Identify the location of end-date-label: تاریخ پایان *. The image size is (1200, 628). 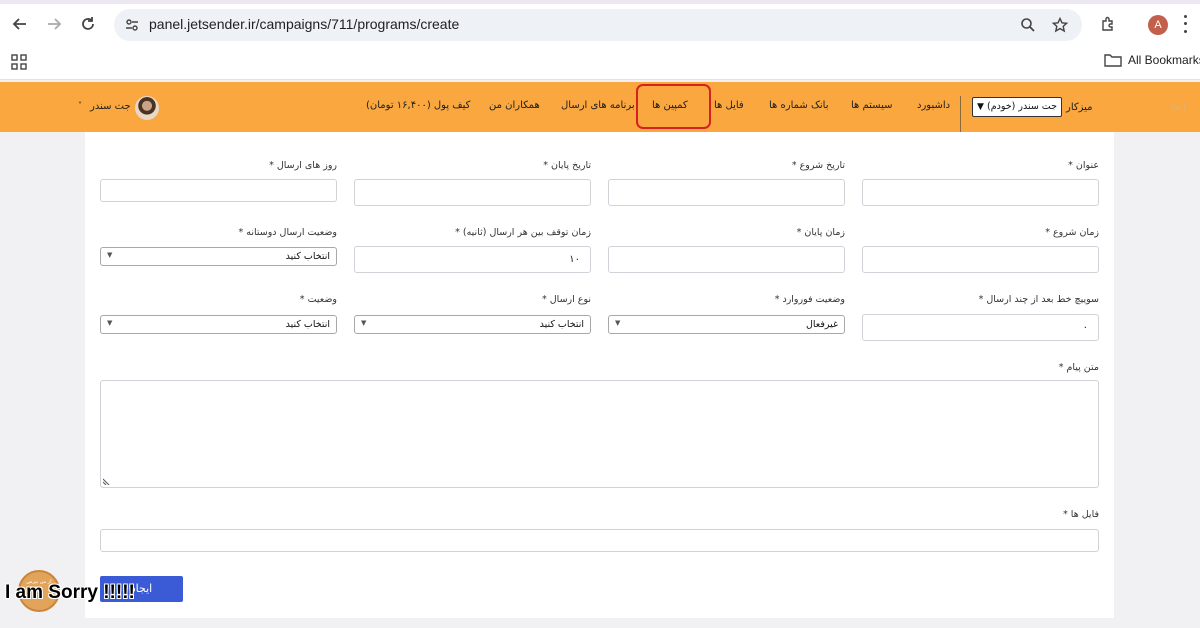
(567, 165).